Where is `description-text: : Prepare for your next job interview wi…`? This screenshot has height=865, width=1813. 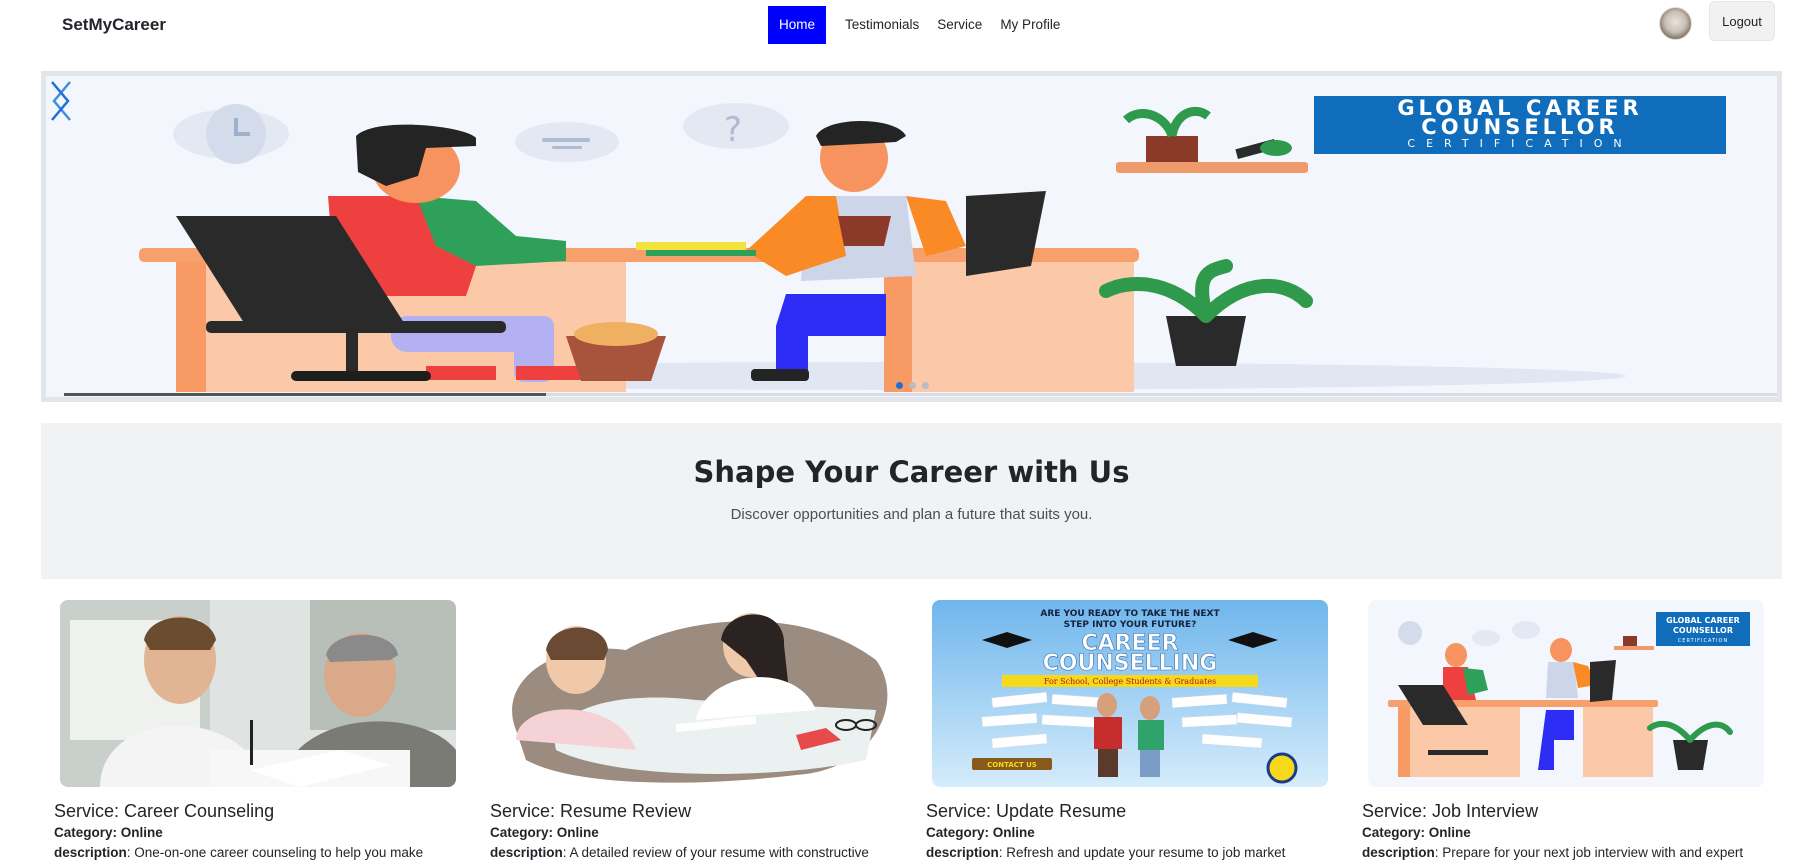 description-text: : Prepare for your next job interview wi… is located at coordinates (1589, 852).